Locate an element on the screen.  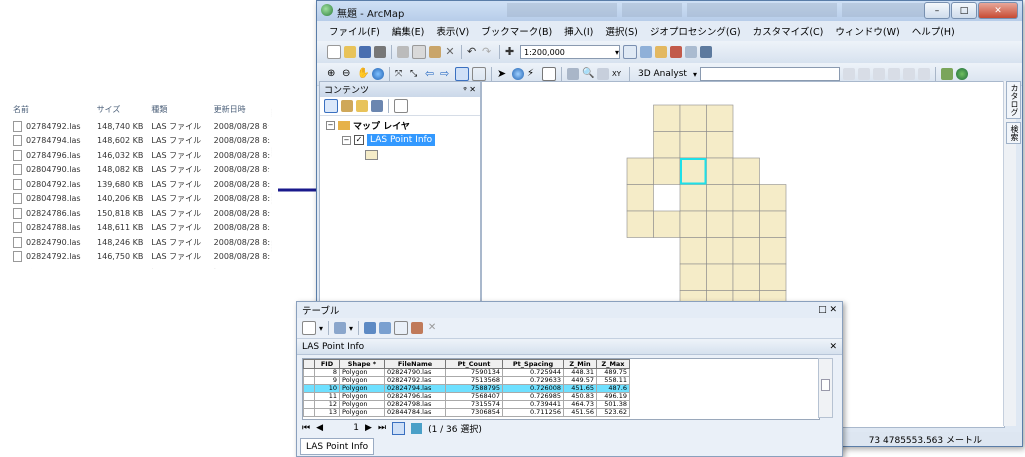
table-cell: 451.56 is located at coordinates (580, 412).